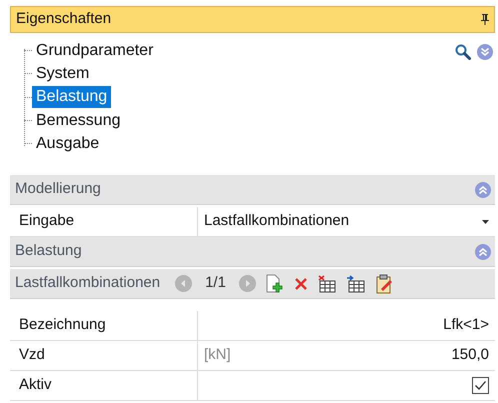  I want to click on panel-title: Eigenschaften, so click(64, 19).